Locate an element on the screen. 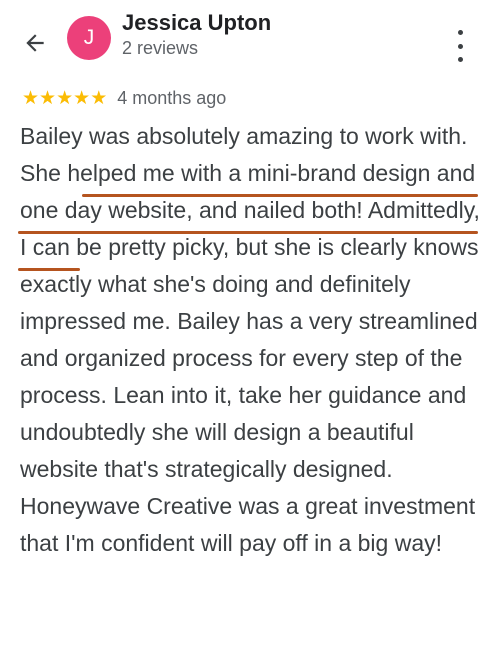 This screenshot has width=500, height=657. reviewer-name: Jessica Upton is located at coordinates (196, 23).